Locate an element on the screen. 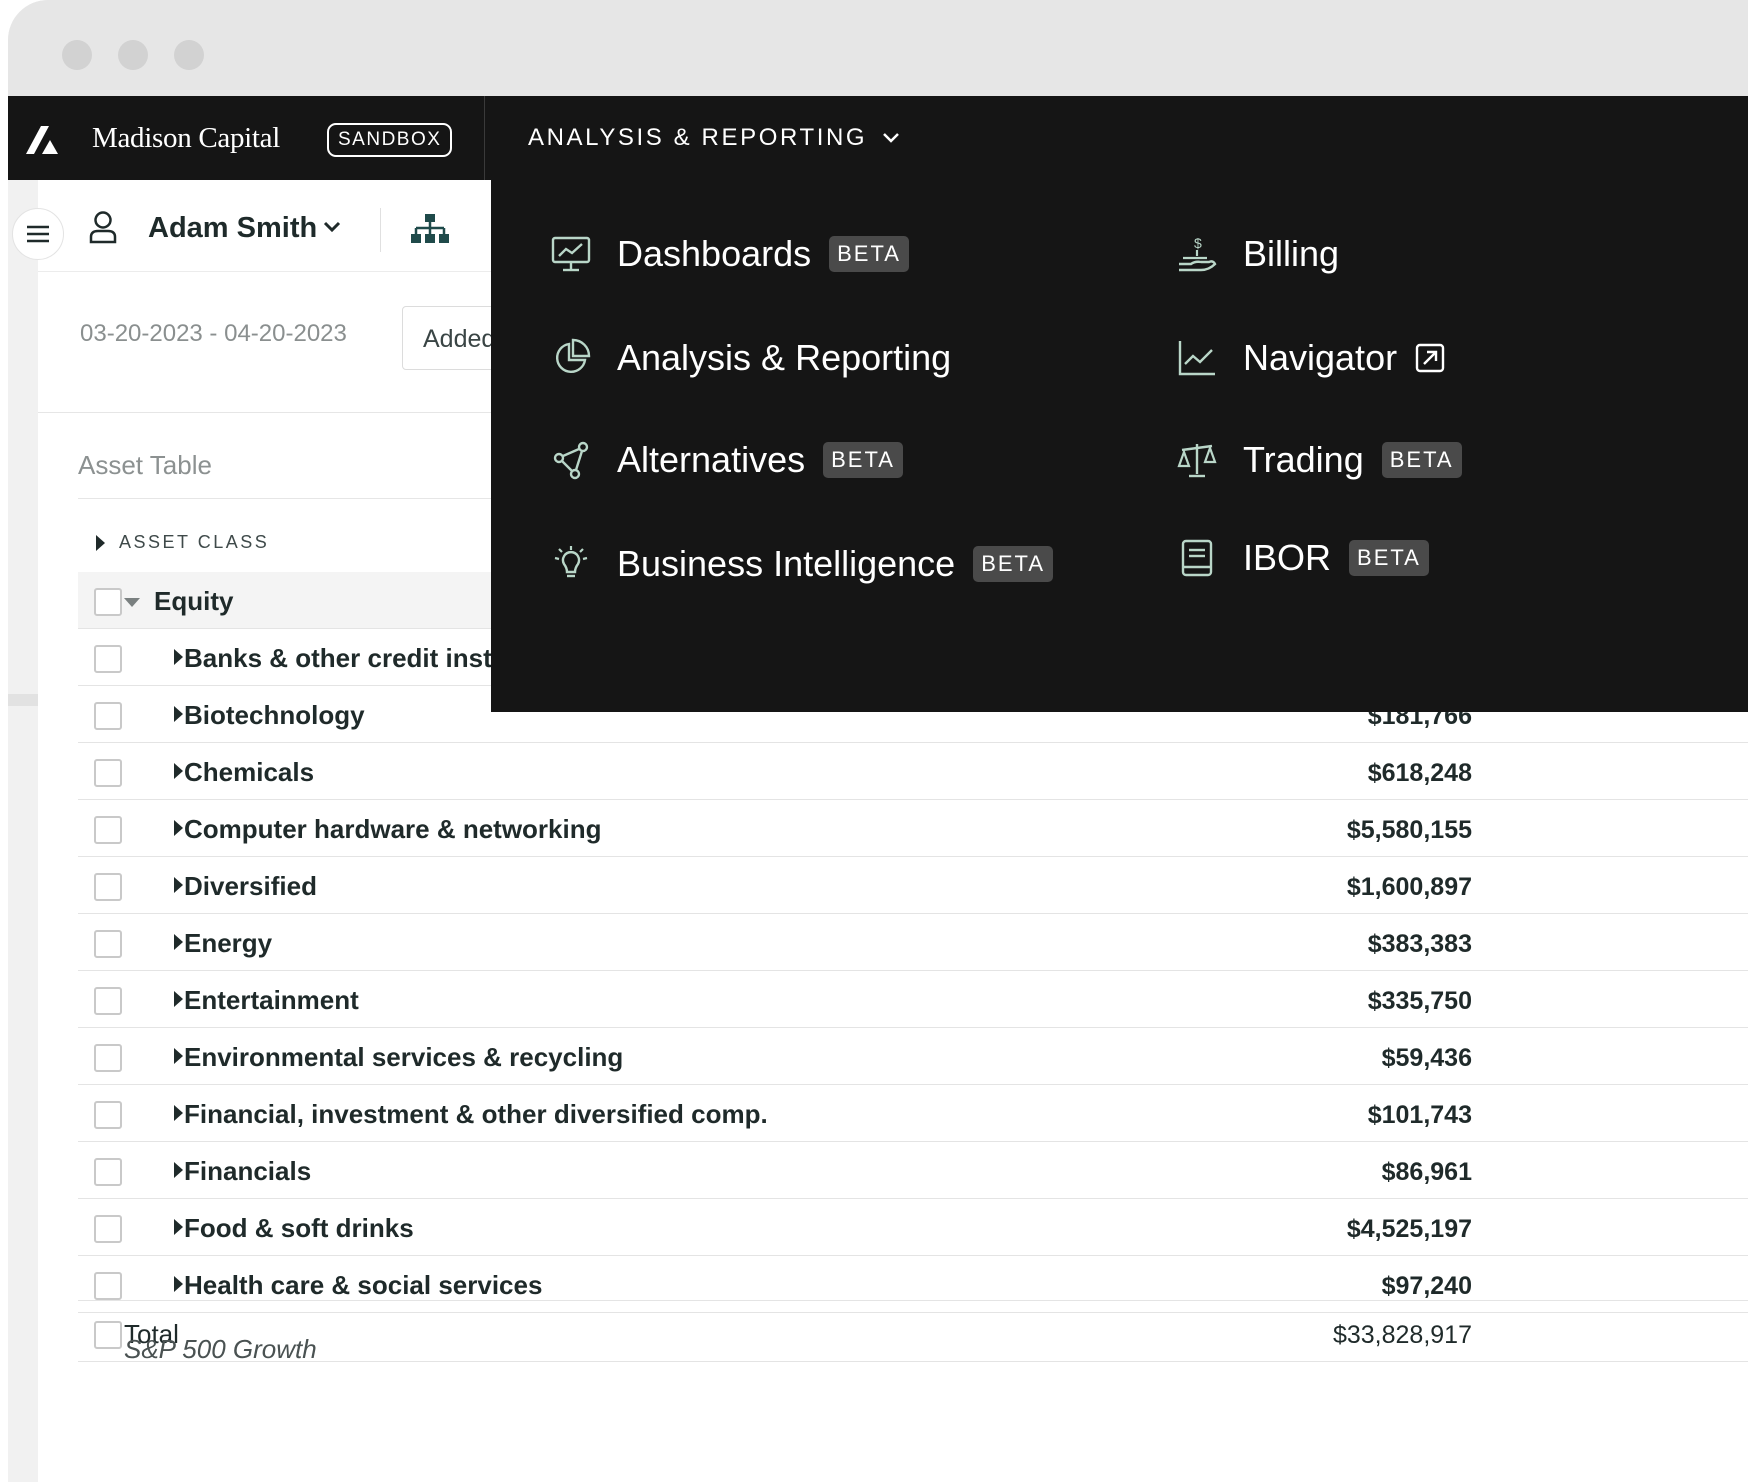  analysis-reporting-menu: ANALYSIS & REPORTING is located at coordinates (714, 138).